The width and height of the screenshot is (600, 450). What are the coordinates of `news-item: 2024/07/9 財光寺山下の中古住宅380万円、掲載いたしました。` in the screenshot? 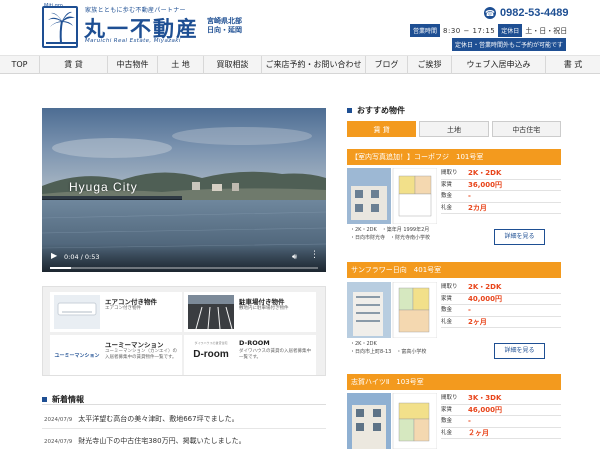 It's located at (184, 440).